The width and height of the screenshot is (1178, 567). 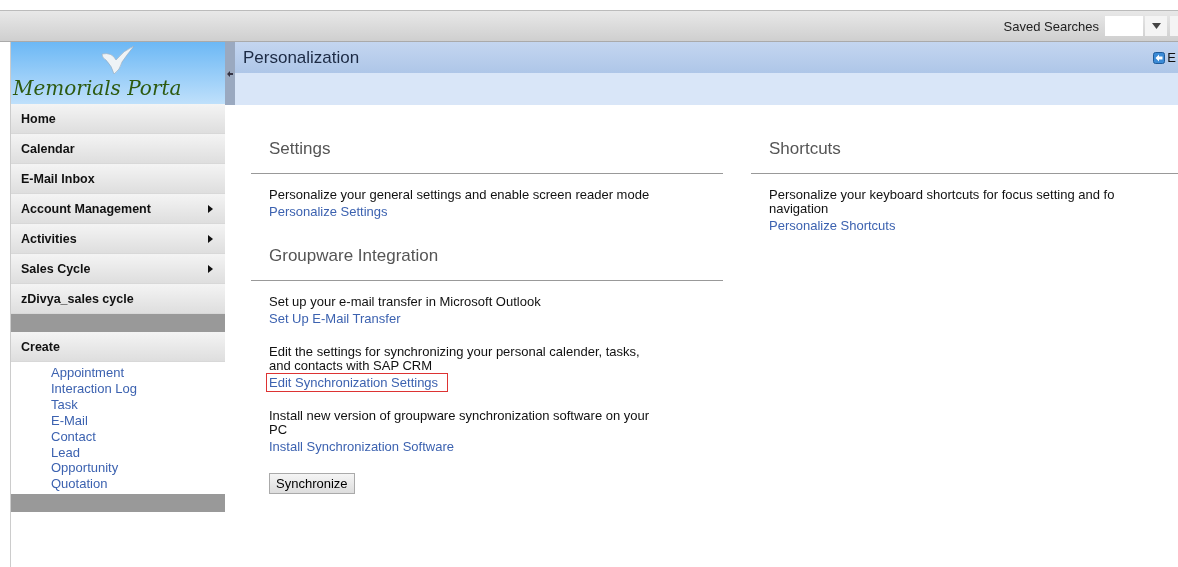 I want to click on saved-searches-field, so click(x=1124, y=26).